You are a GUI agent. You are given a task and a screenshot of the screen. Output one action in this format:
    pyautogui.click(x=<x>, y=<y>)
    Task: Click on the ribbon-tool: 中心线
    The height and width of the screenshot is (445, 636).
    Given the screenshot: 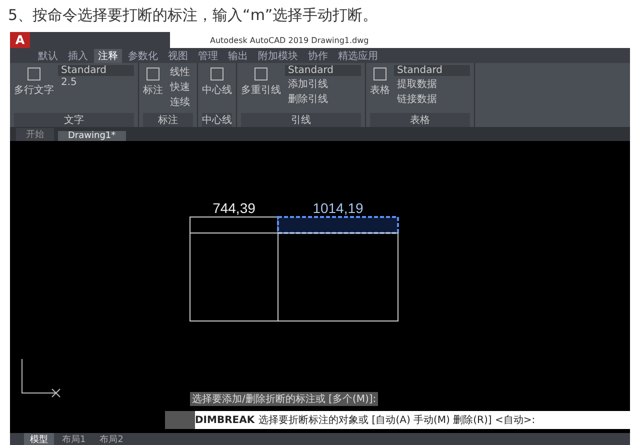 What is the action you would take?
    pyautogui.click(x=217, y=81)
    